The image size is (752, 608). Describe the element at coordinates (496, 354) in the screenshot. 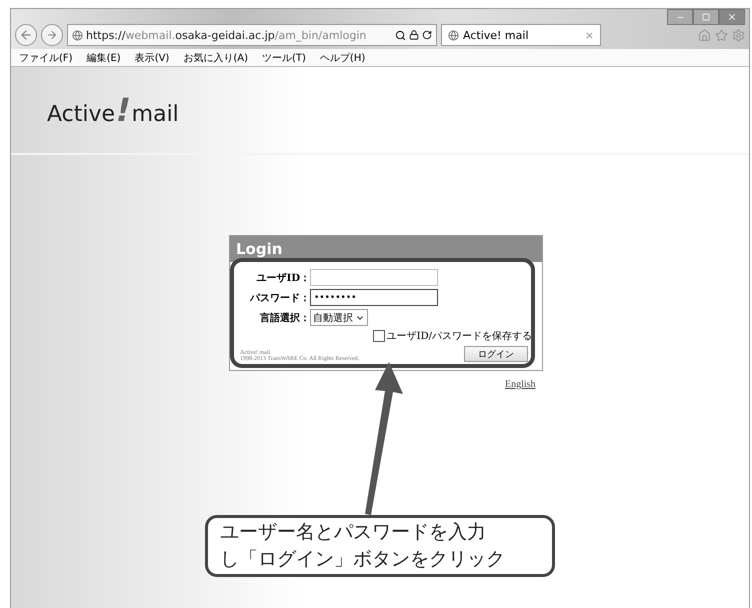

I see `login-button: ログイン` at that location.